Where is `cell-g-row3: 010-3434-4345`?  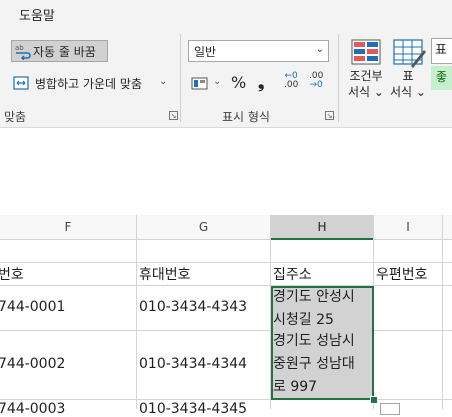 cell-g-row3: 010-3434-4345 is located at coordinates (193, 409).